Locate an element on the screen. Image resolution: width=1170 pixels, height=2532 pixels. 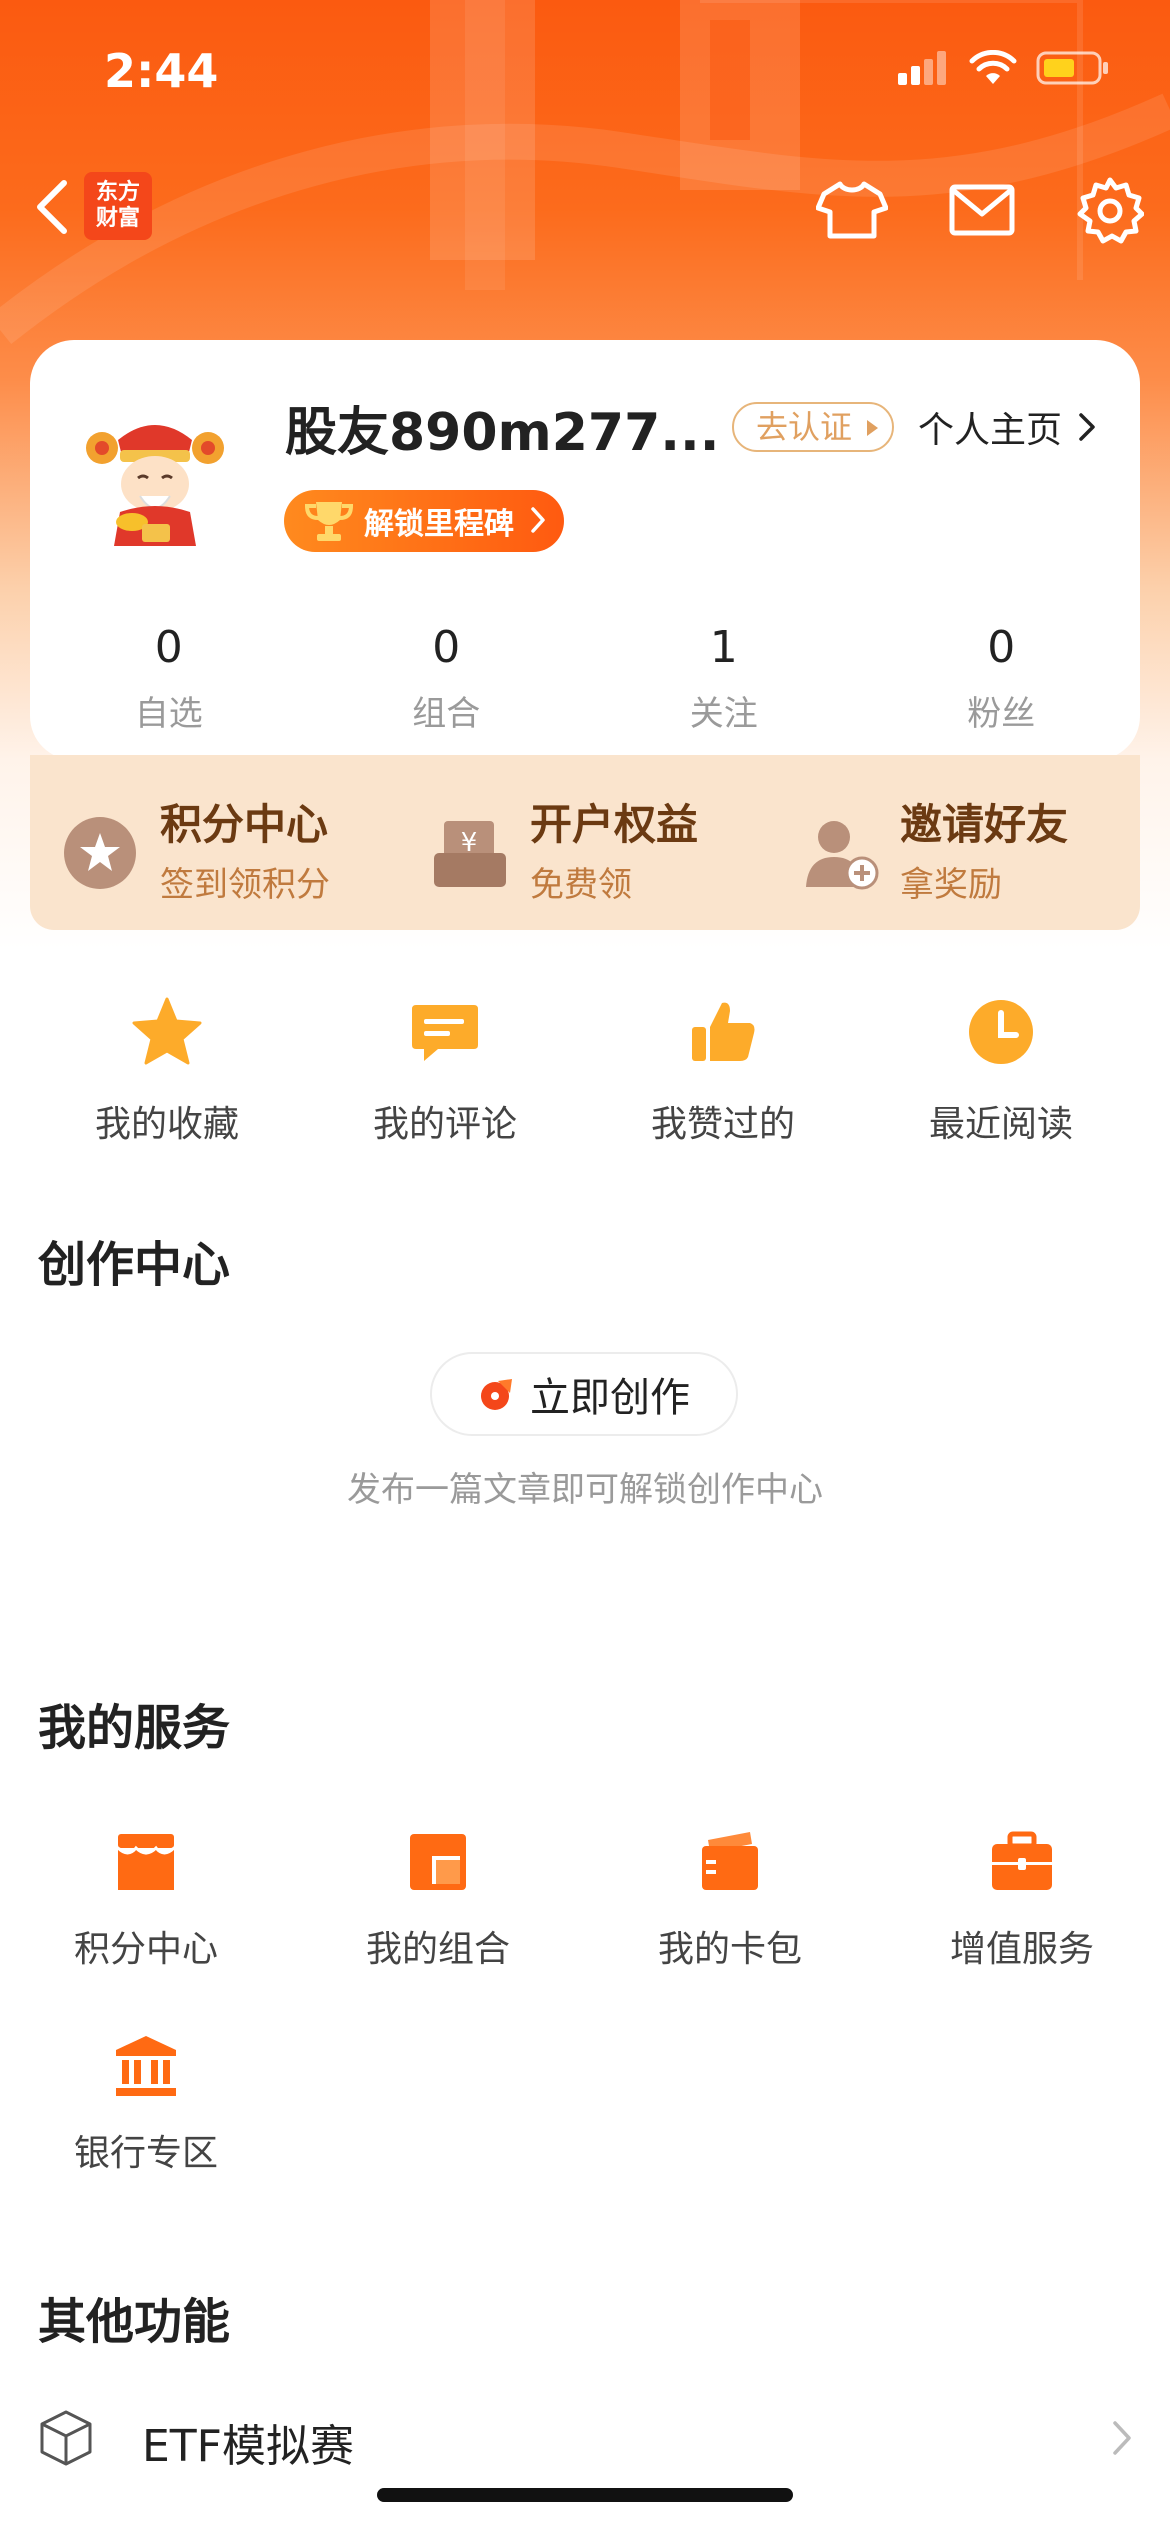
service-points-center: 积分中心 is located at coordinates (146, 1901).